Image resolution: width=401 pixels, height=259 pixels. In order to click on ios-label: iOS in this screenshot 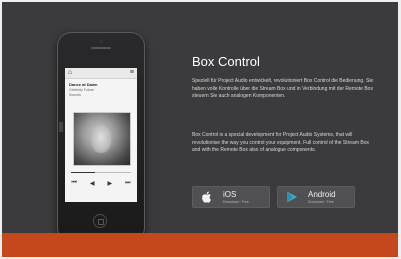, I will do `click(230, 194)`.